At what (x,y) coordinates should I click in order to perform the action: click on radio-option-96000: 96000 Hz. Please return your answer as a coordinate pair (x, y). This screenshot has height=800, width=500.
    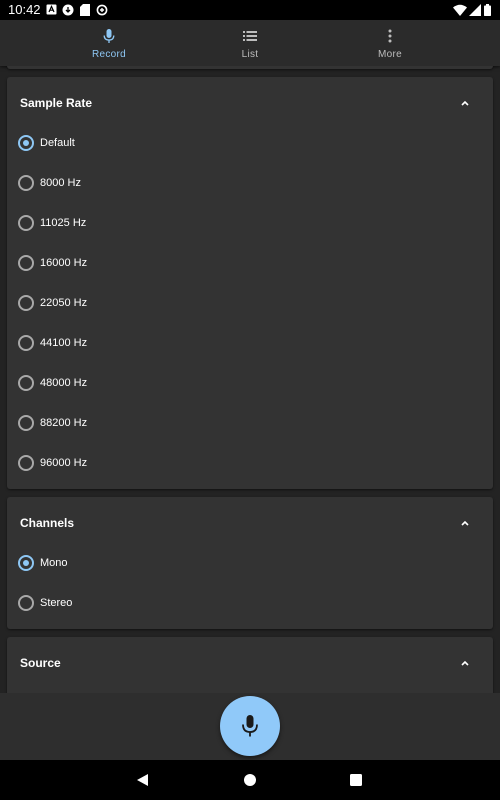
    Looking at the image, I should click on (250, 463).